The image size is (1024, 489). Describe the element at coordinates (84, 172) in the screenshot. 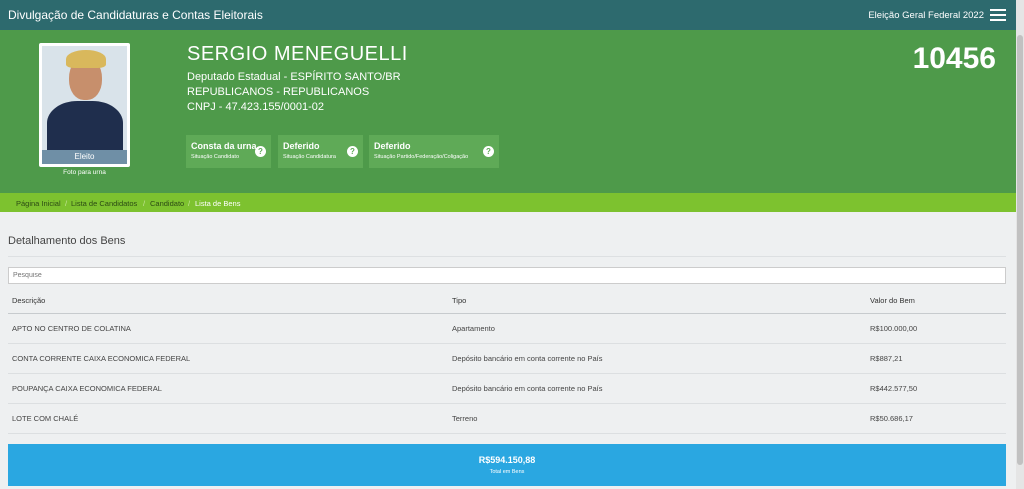

I see `photo-caption: Foto para urna` at that location.